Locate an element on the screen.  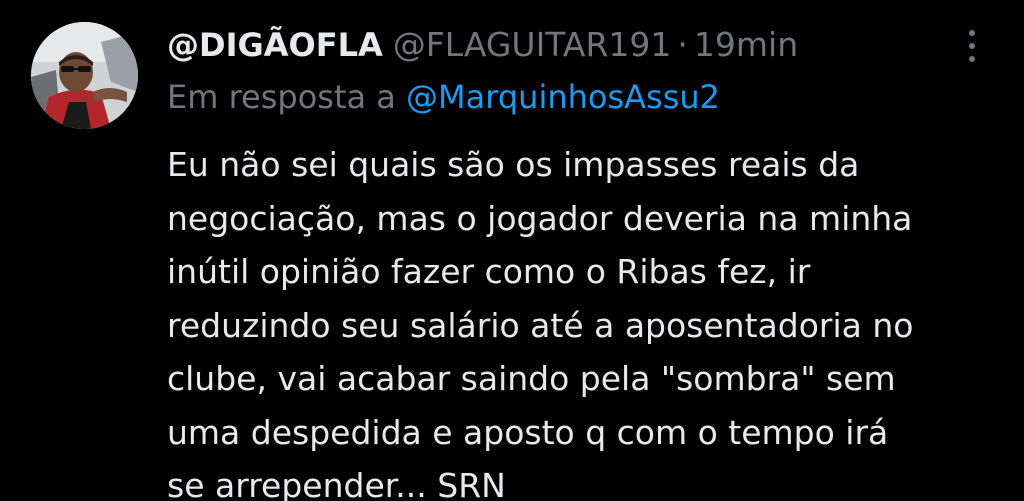
tweet-text-line: se arrepender... SRN is located at coordinates (336, 483).